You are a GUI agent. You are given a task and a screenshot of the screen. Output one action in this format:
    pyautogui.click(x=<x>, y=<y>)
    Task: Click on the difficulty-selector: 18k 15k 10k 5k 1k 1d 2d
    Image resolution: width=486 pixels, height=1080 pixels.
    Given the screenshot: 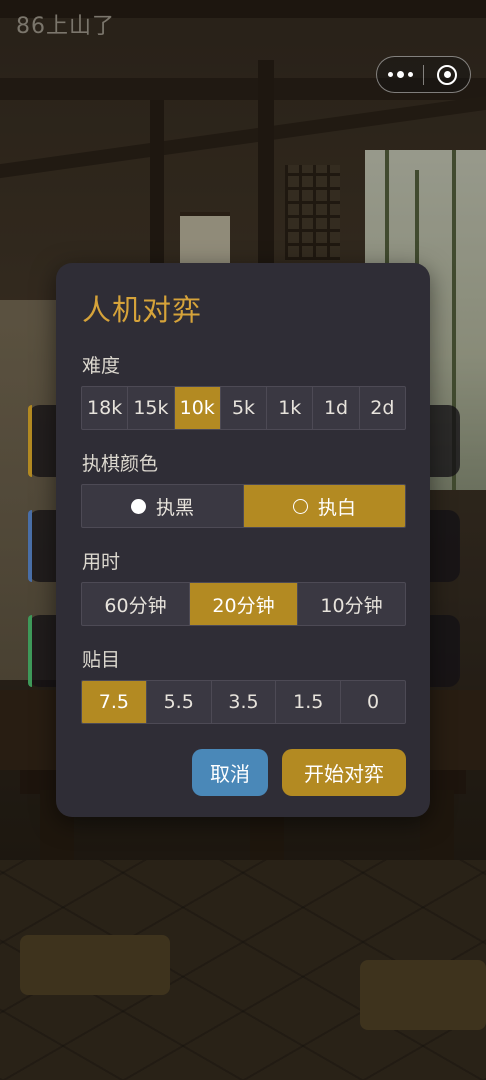 What is the action you would take?
    pyautogui.click(x=243, y=408)
    